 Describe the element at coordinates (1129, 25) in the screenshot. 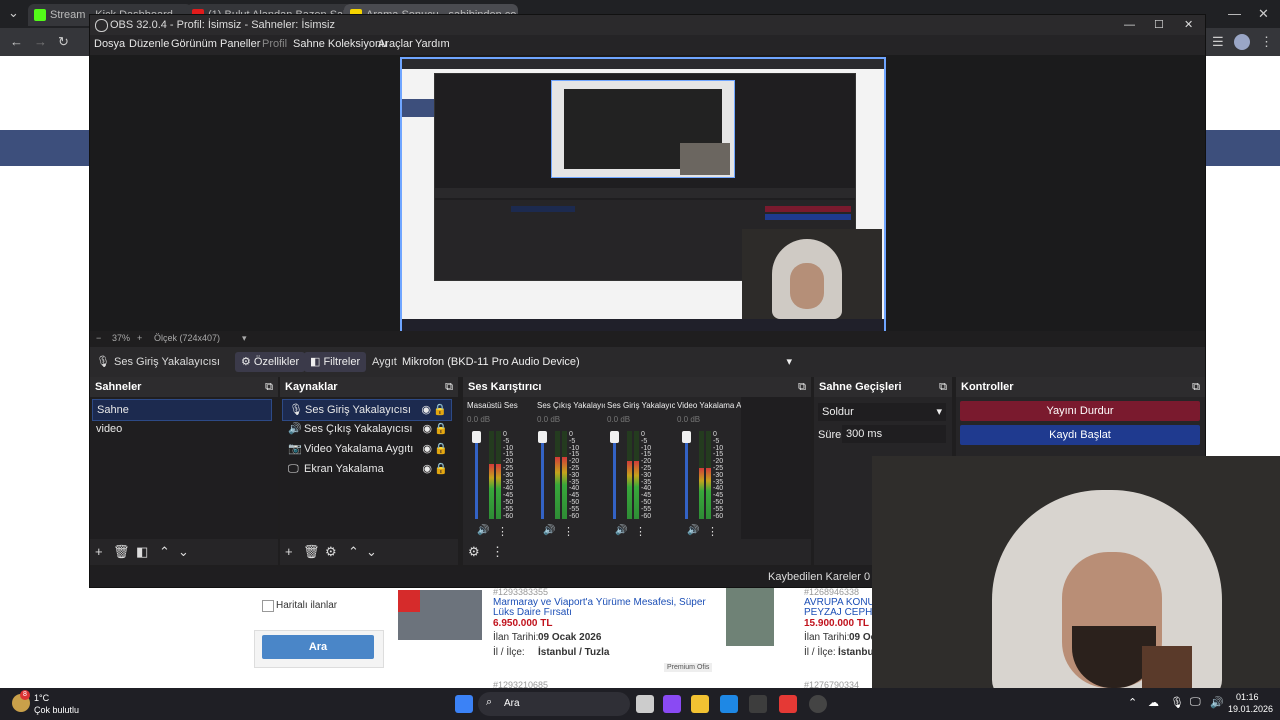

I see `obs-minimize-icon: —` at that location.